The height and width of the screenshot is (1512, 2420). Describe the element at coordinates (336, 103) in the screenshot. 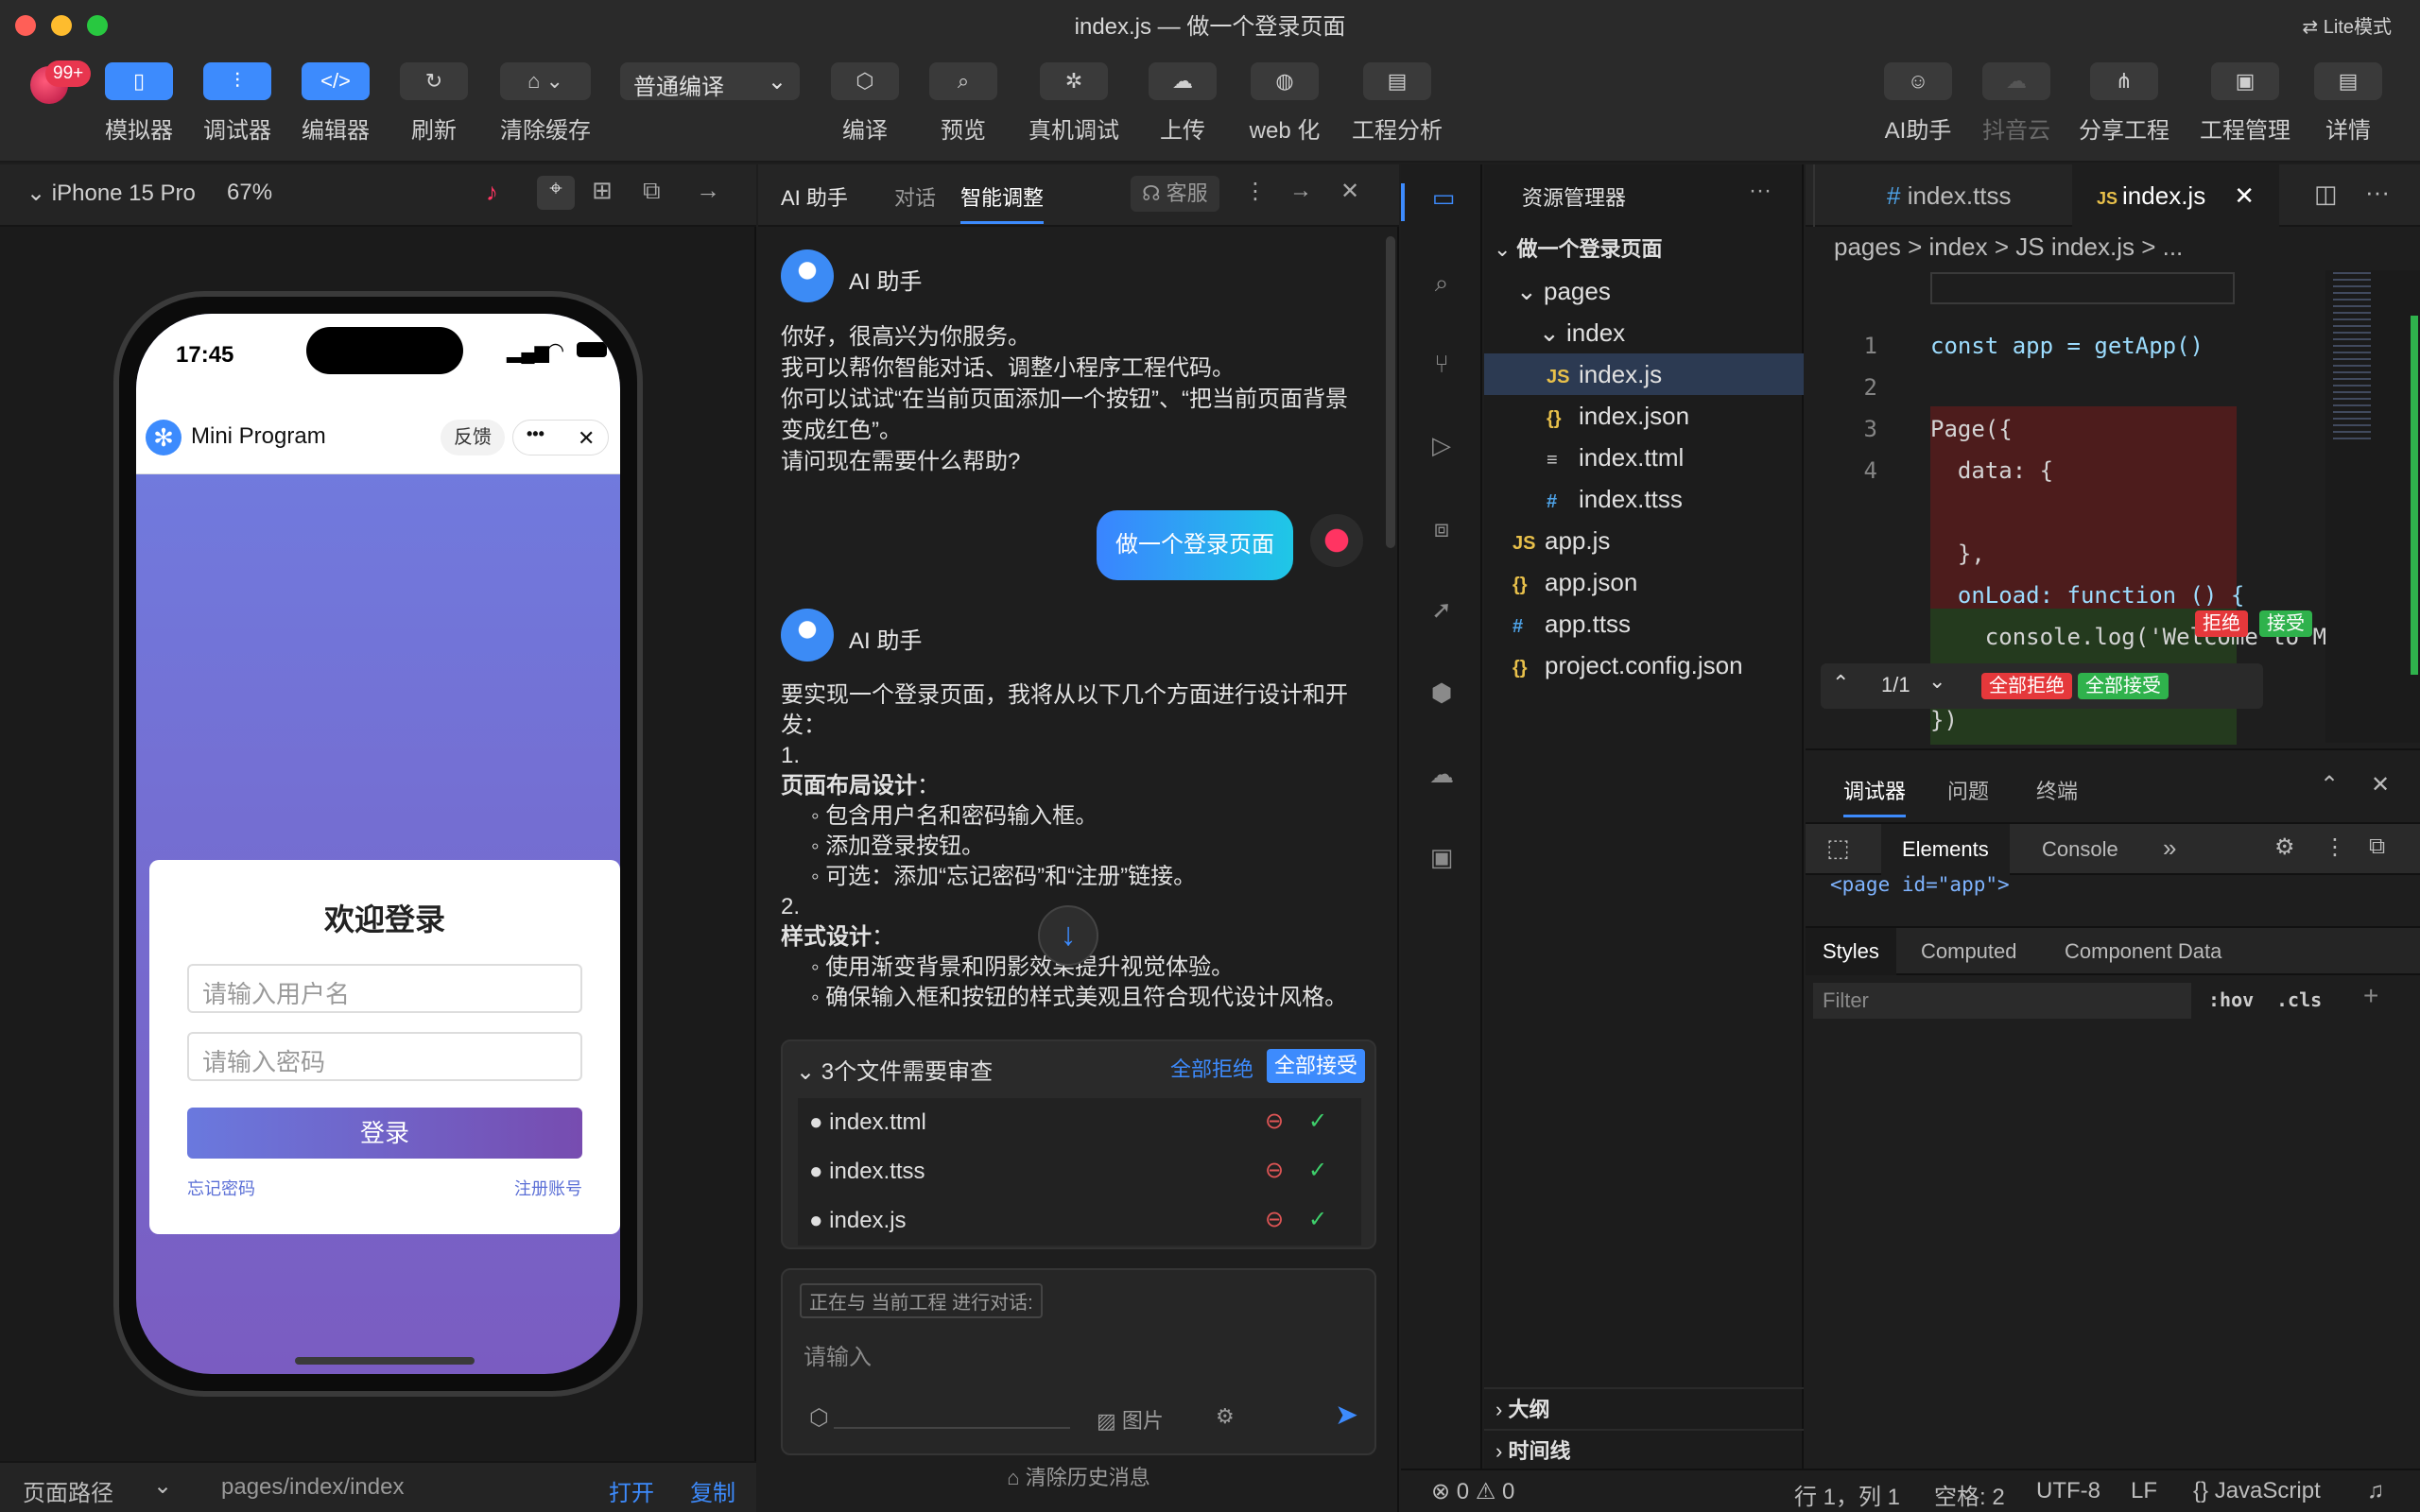

I see `editor-toggle-button: </> 编辑器` at that location.